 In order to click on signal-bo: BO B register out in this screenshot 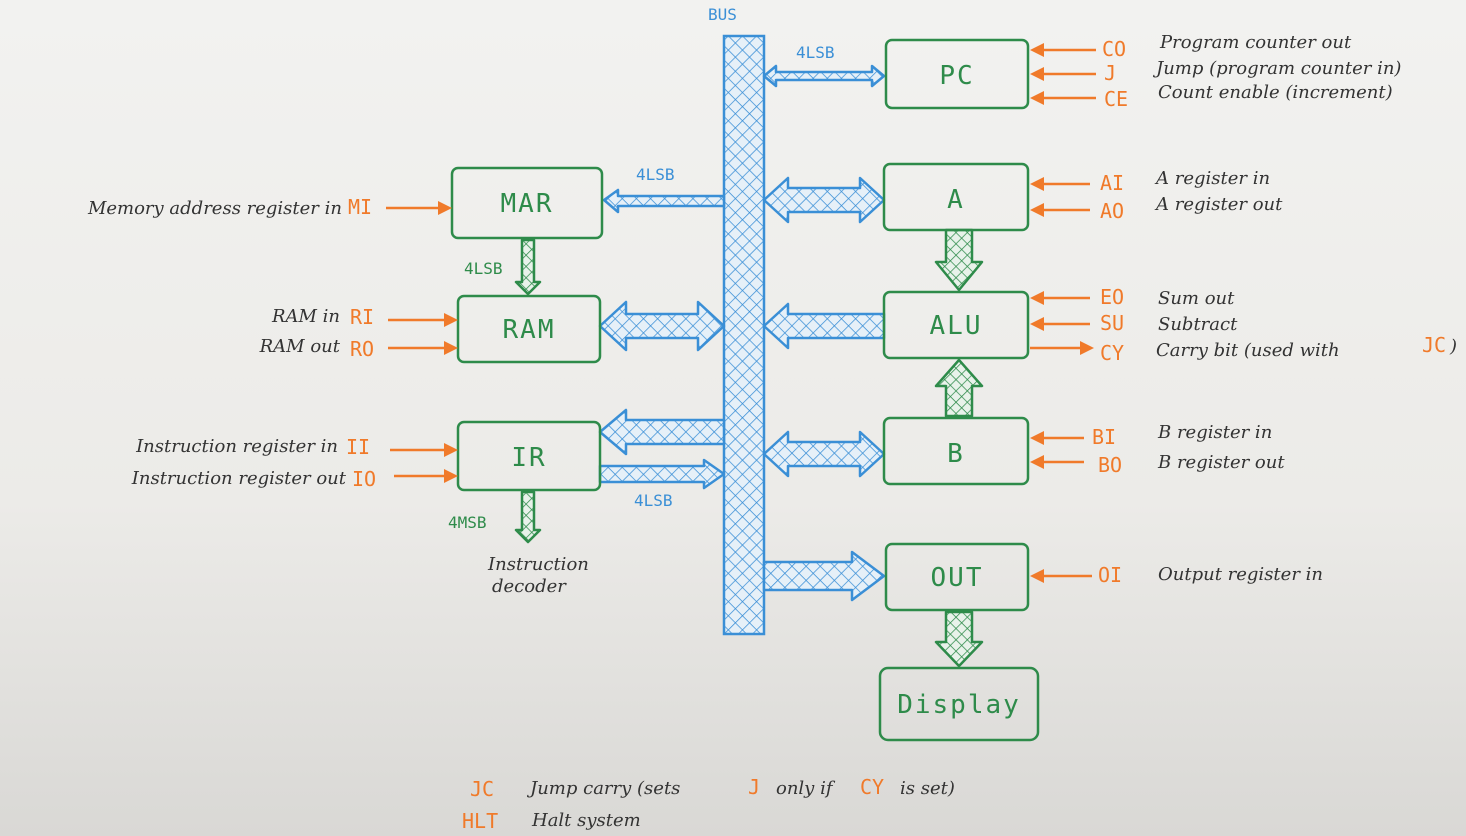, I will do `click(1157, 464)`.